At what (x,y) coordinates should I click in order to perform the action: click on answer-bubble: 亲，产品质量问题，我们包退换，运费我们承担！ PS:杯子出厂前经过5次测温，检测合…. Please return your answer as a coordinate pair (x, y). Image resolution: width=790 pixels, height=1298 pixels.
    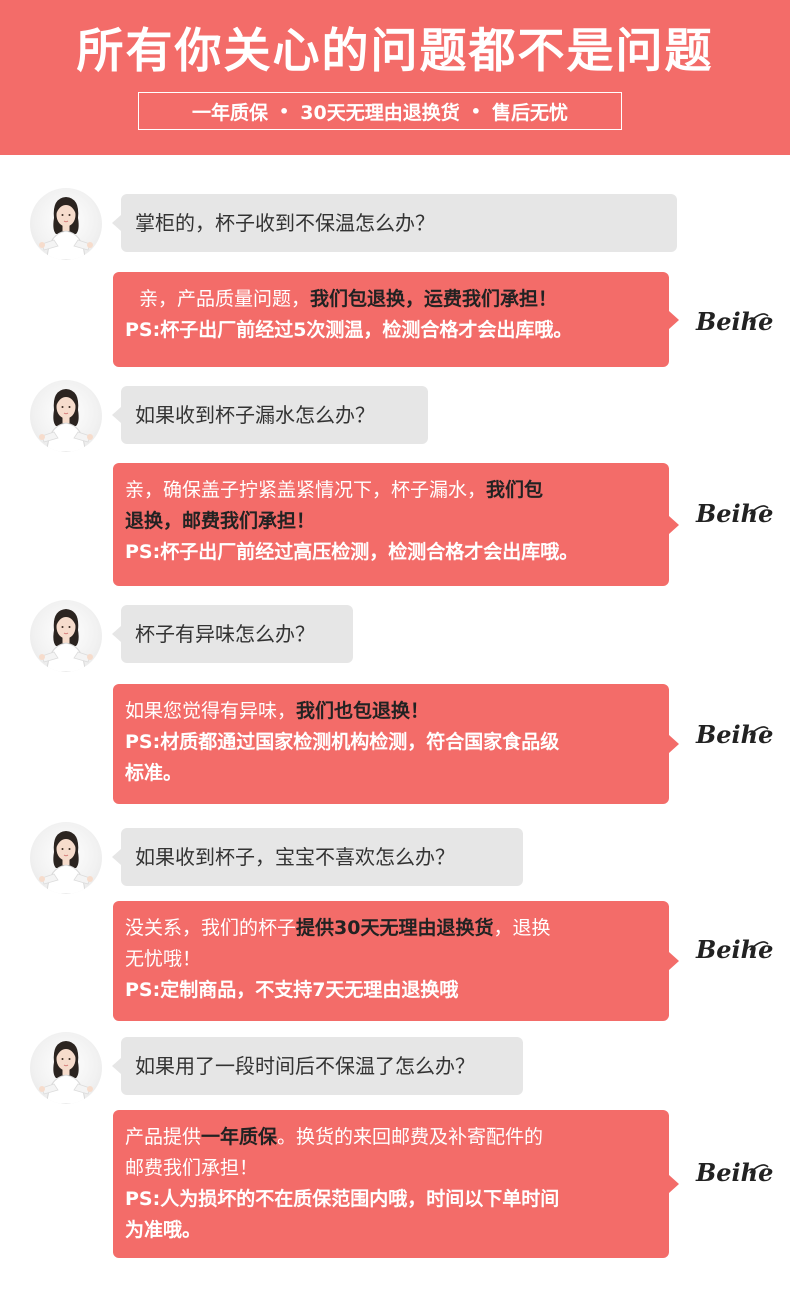
    Looking at the image, I should click on (396, 319).